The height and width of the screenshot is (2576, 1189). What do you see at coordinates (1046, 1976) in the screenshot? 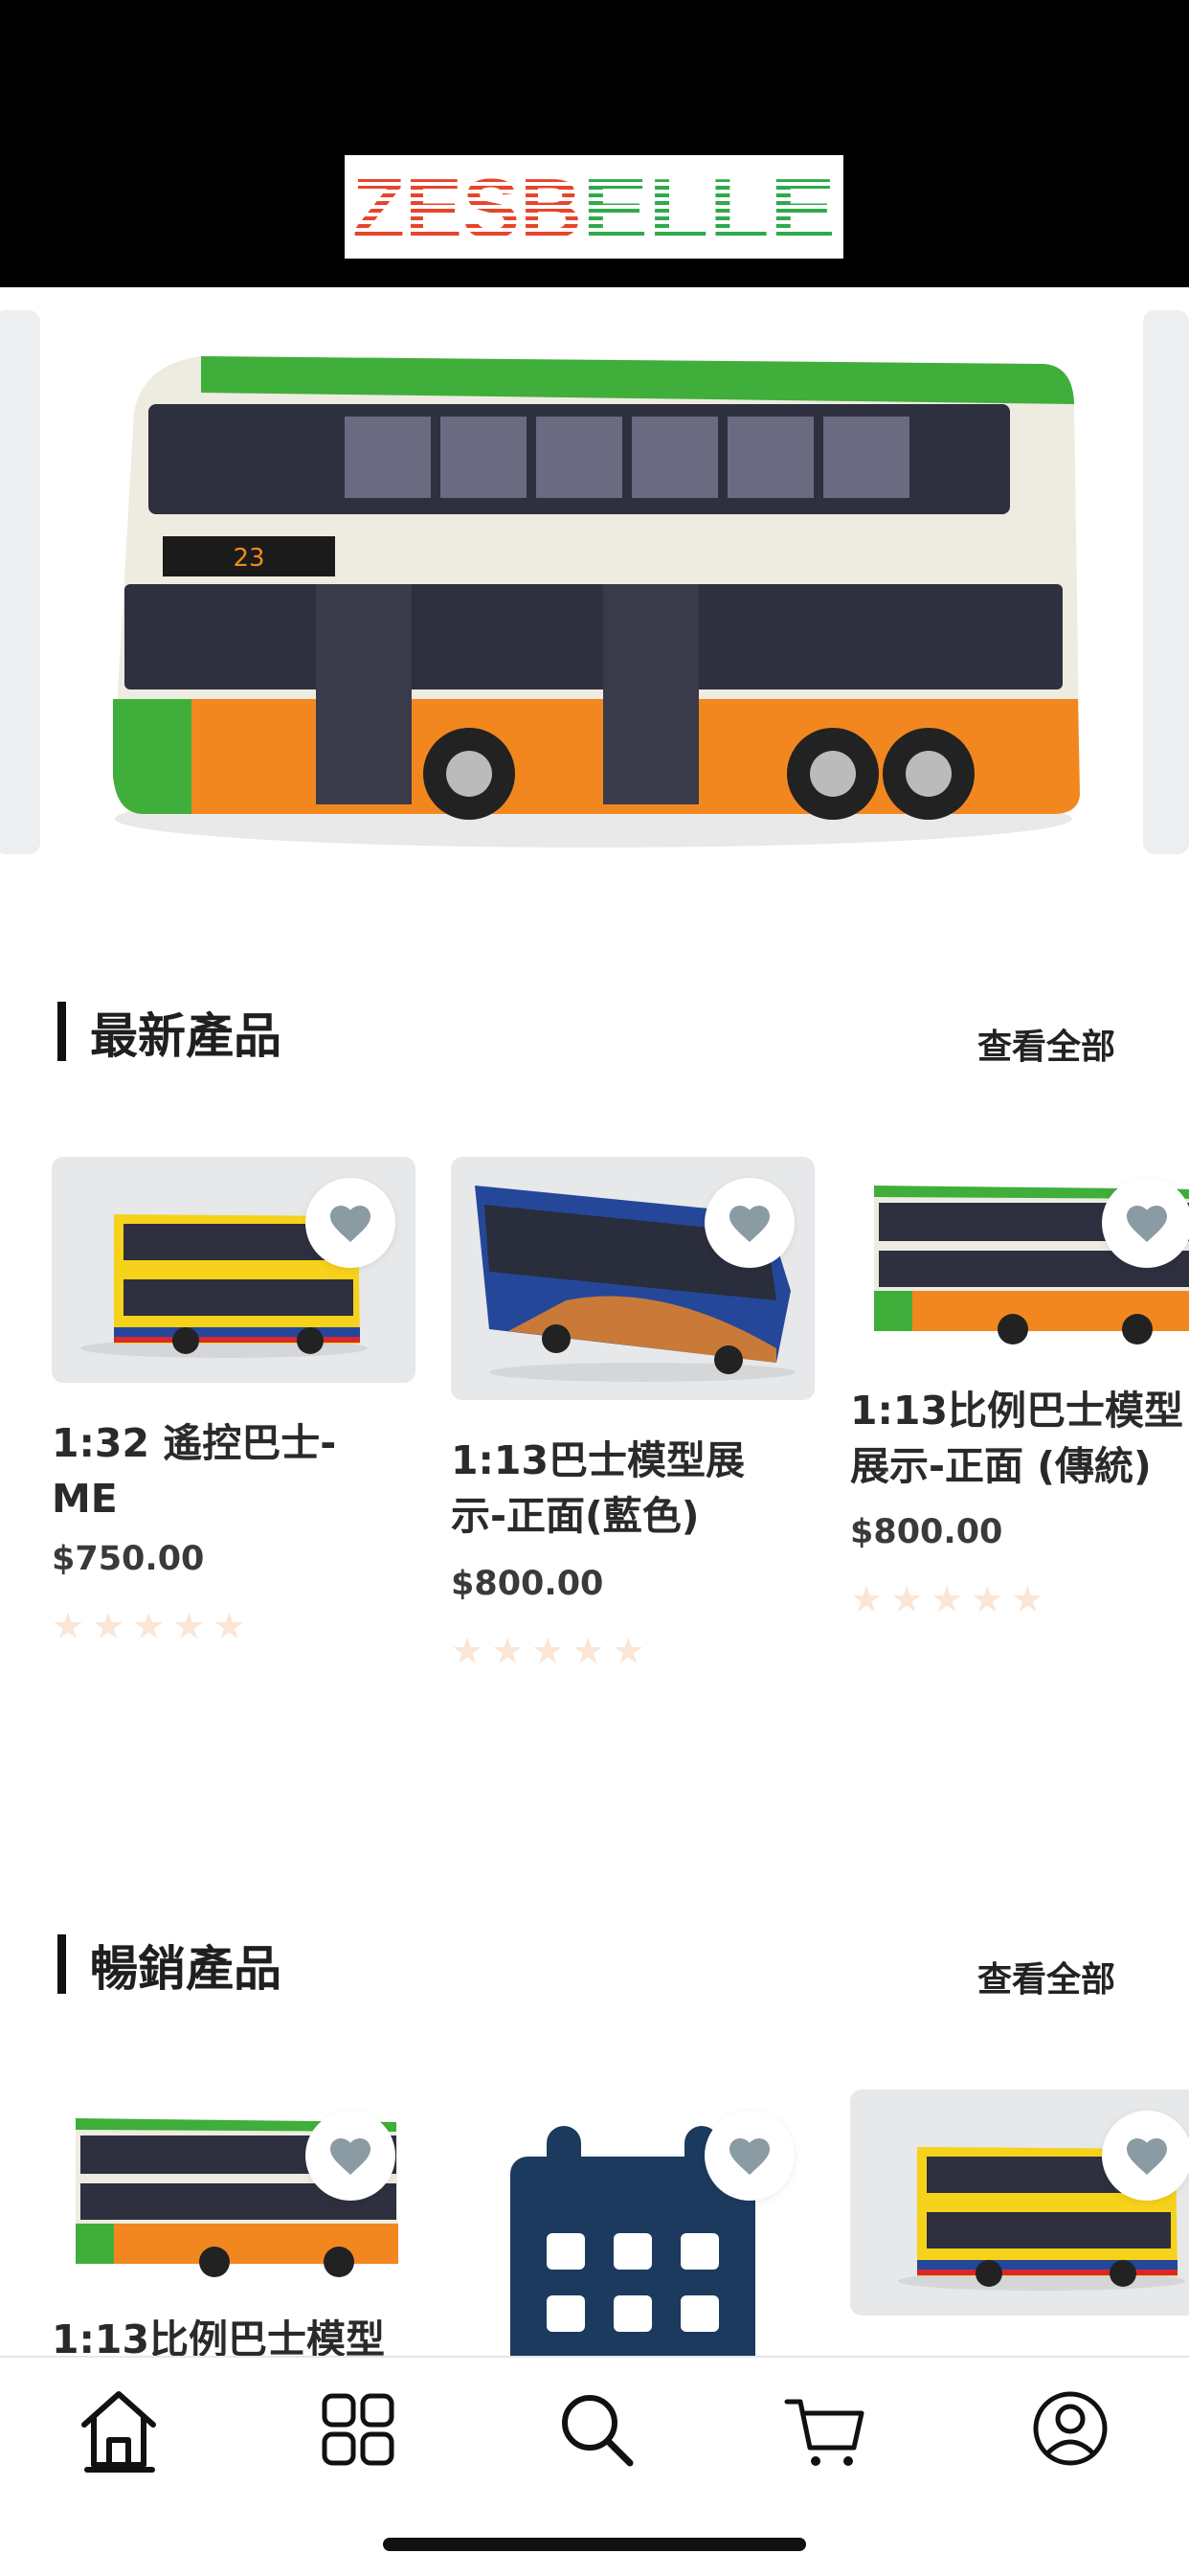
I see `see-all-bestselling-link: 查看全部` at bounding box center [1046, 1976].